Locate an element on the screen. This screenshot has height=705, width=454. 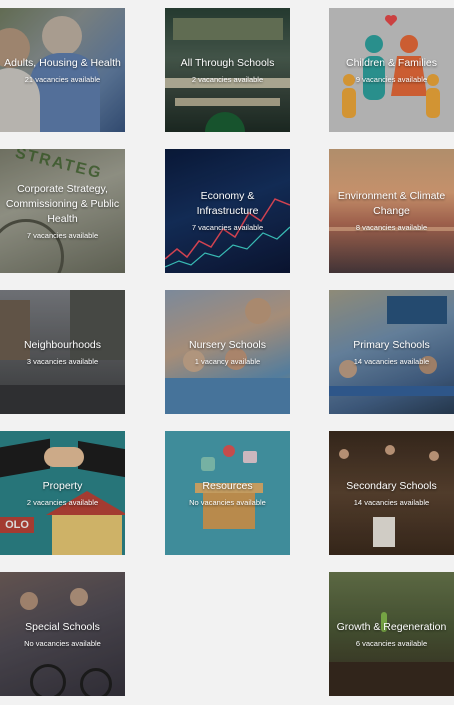
category-title: Adults, Housing & Health is located at coordinates (62, 62).